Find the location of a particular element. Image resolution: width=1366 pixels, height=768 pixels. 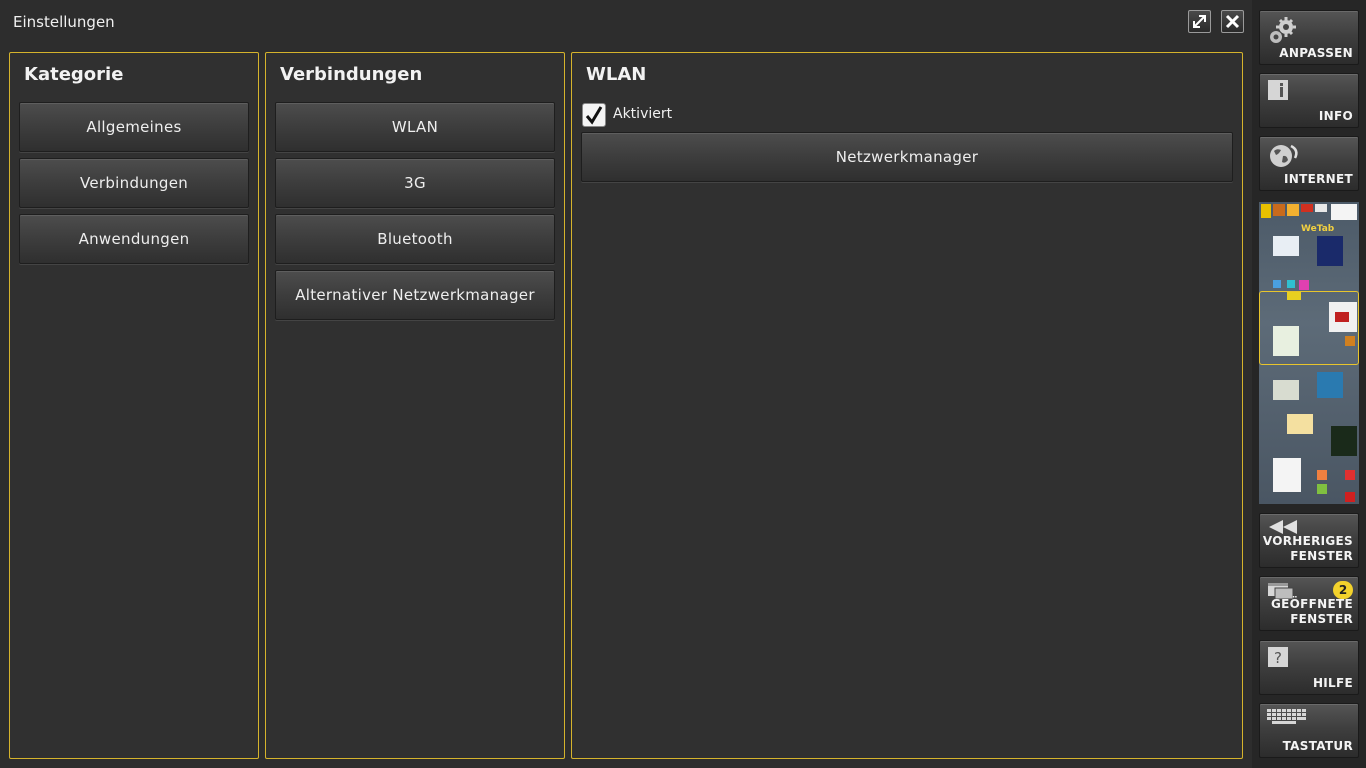

wlan-enabled-label: Aktiviert is located at coordinates (643, 114).